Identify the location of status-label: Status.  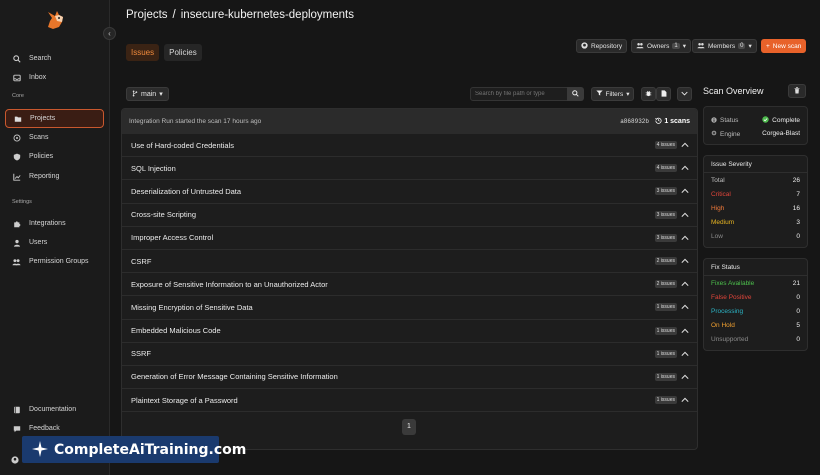
(729, 120).